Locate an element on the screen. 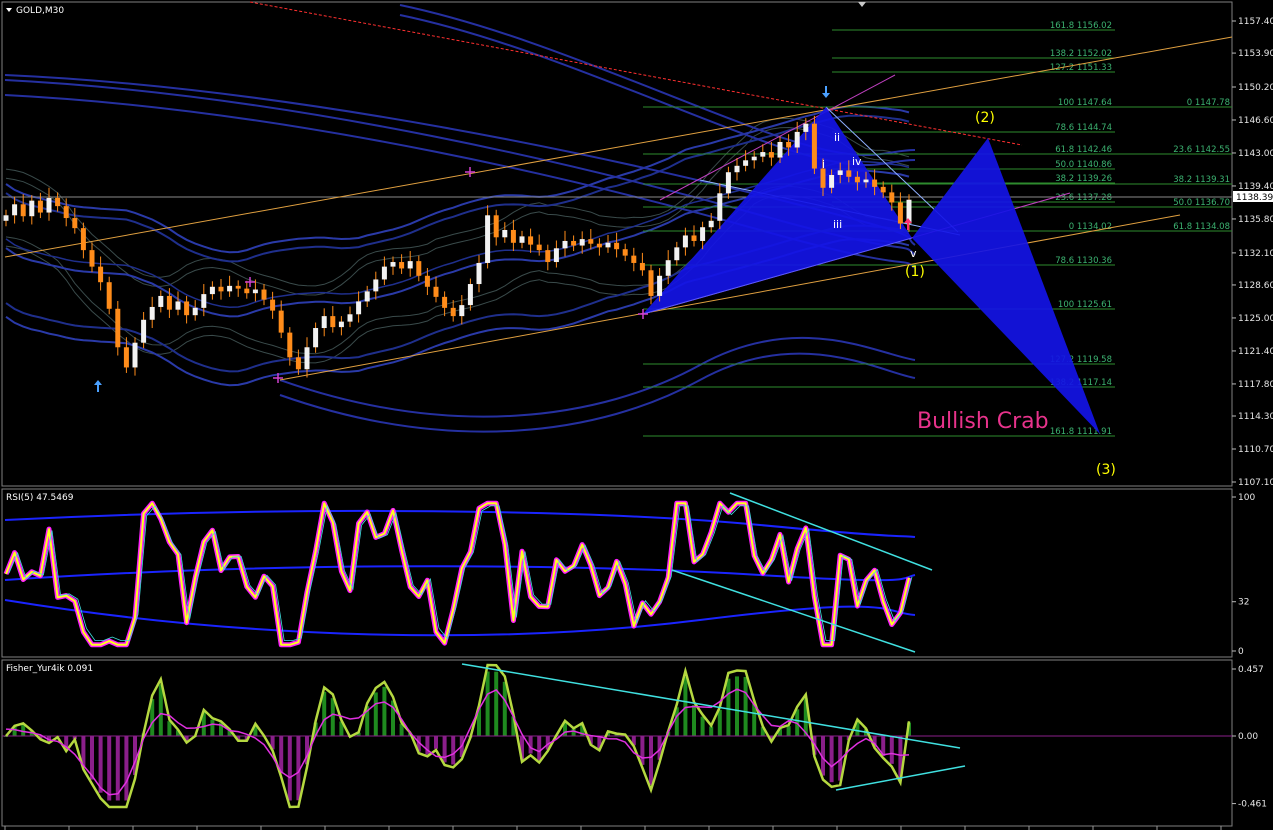 Image resolution: width=1273 pixels, height=830 pixels. scroll-marker-icon is located at coordinates (862, 4).